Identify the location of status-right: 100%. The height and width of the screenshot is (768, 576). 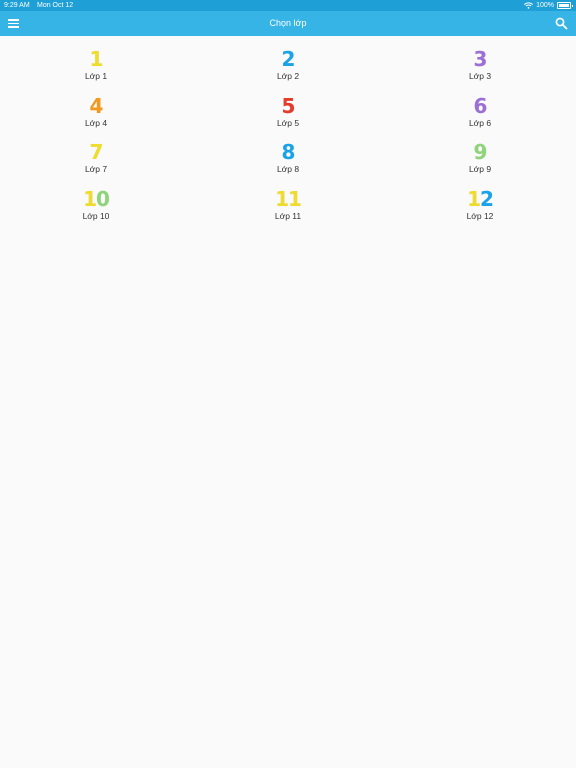
(548, 5).